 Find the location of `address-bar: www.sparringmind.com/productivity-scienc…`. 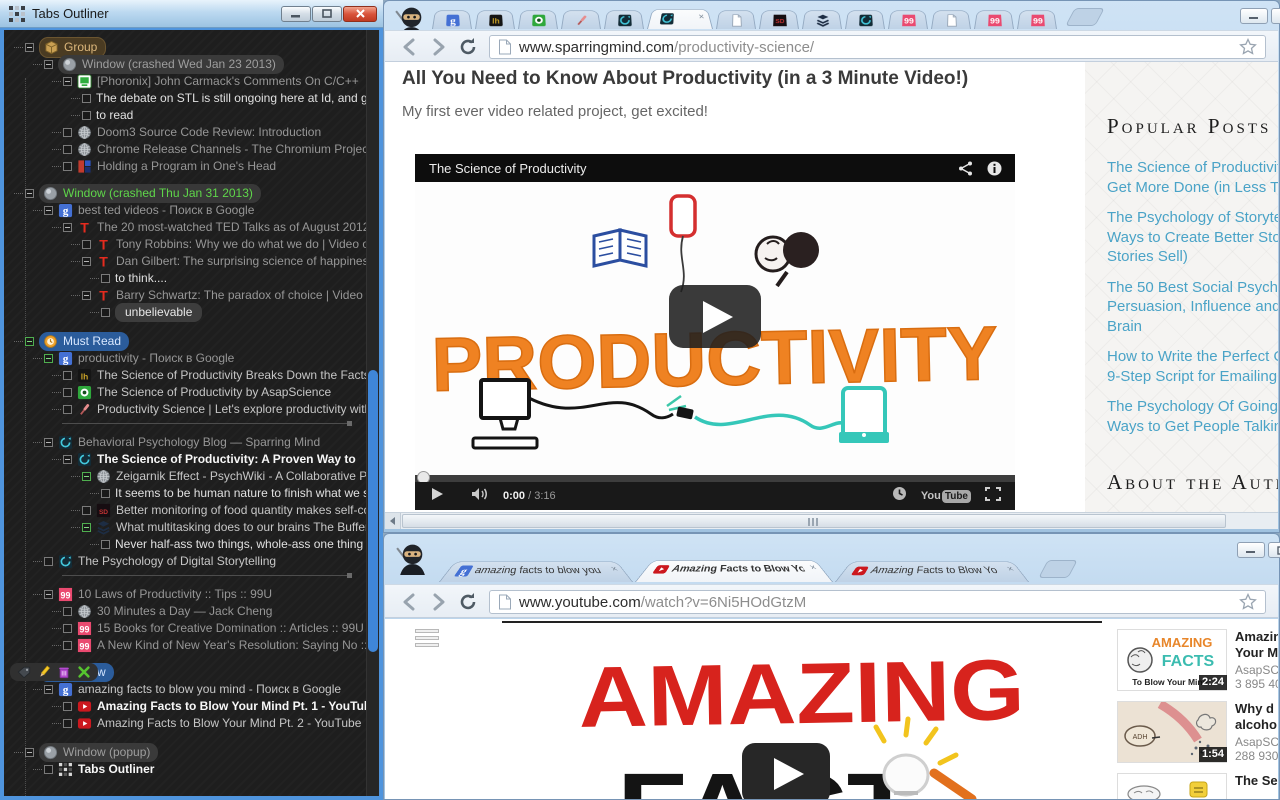

address-bar: www.sparringmind.com/productivity-scienc… is located at coordinates (877, 47).